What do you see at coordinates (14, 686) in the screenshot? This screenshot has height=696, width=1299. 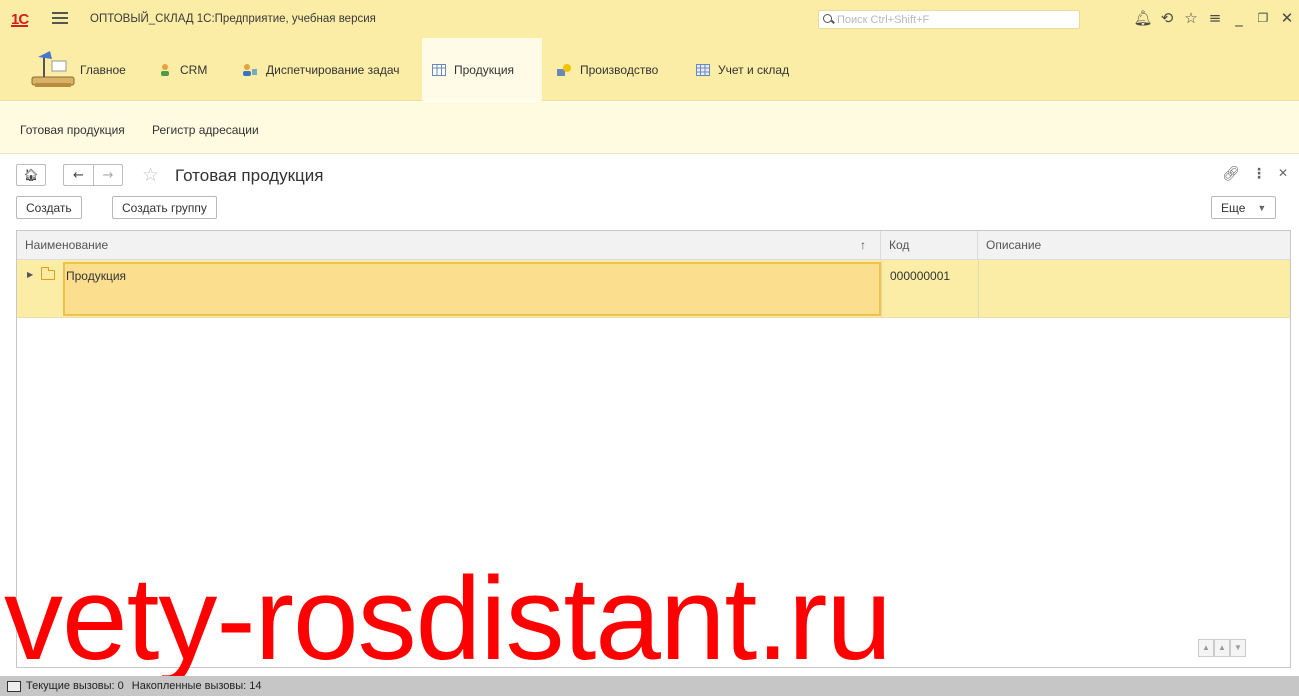 I see `server-calls-icon` at bounding box center [14, 686].